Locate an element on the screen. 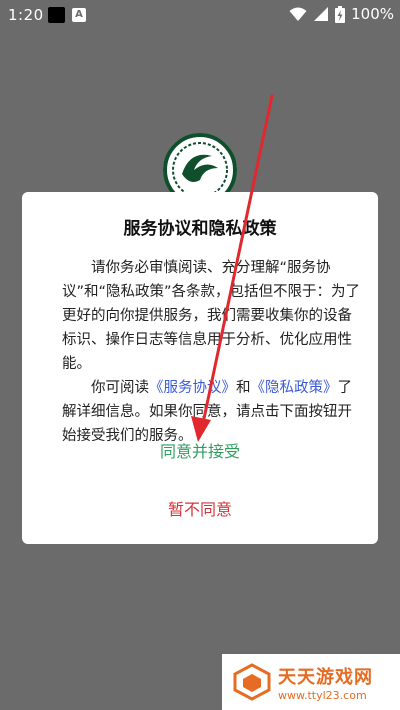 Image resolution: width=400 pixels, height=710 pixels. watermark-name: 天天游戏网 is located at coordinates (325, 677).